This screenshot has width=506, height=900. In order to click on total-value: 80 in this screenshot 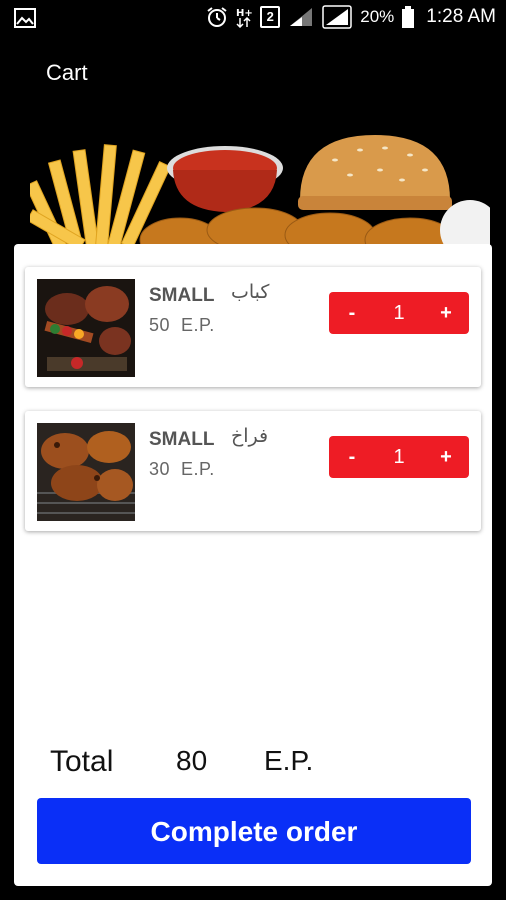, I will do `click(192, 760)`.